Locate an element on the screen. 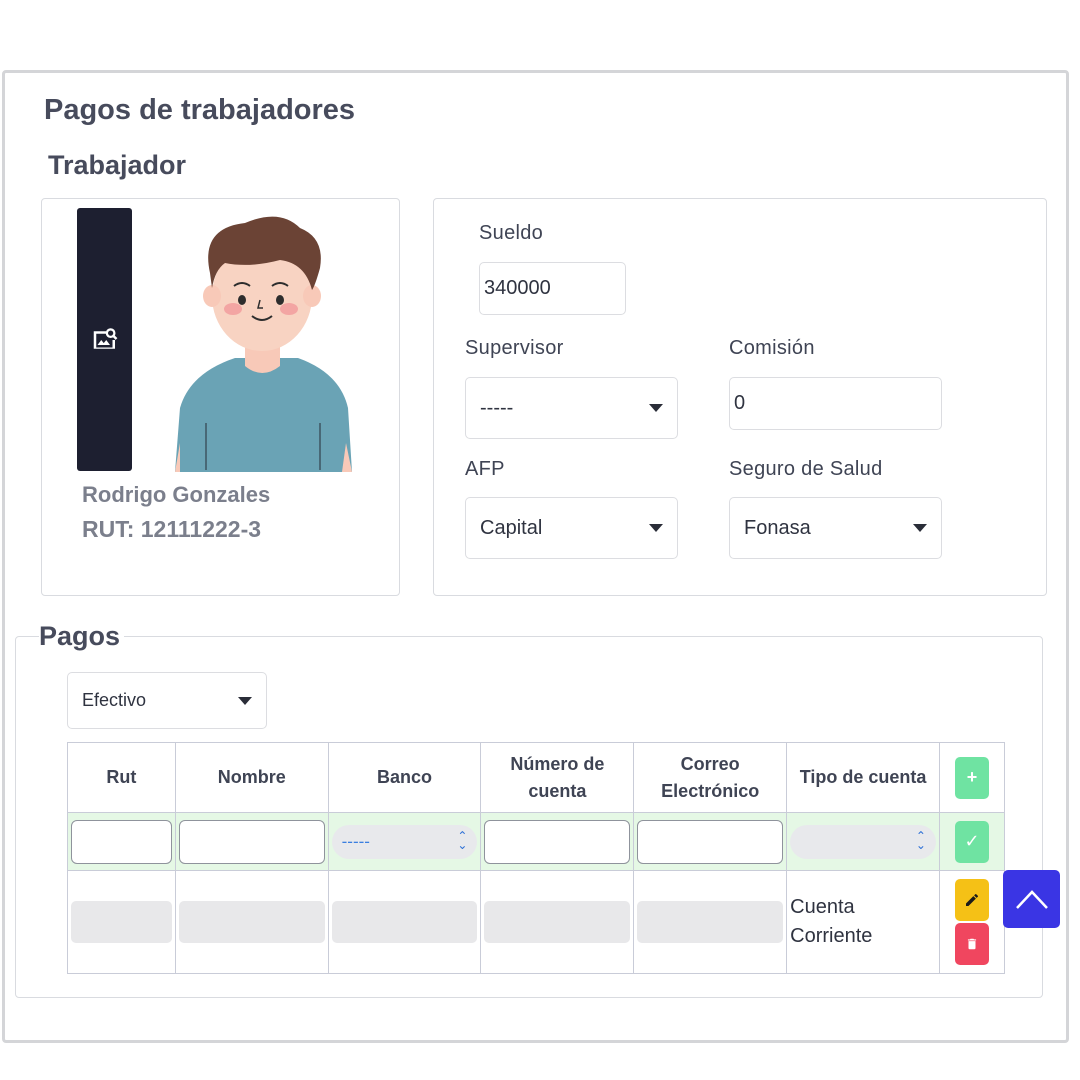 The height and width of the screenshot is (1080, 1080). scroll-to-top-button is located at coordinates (1031, 899).